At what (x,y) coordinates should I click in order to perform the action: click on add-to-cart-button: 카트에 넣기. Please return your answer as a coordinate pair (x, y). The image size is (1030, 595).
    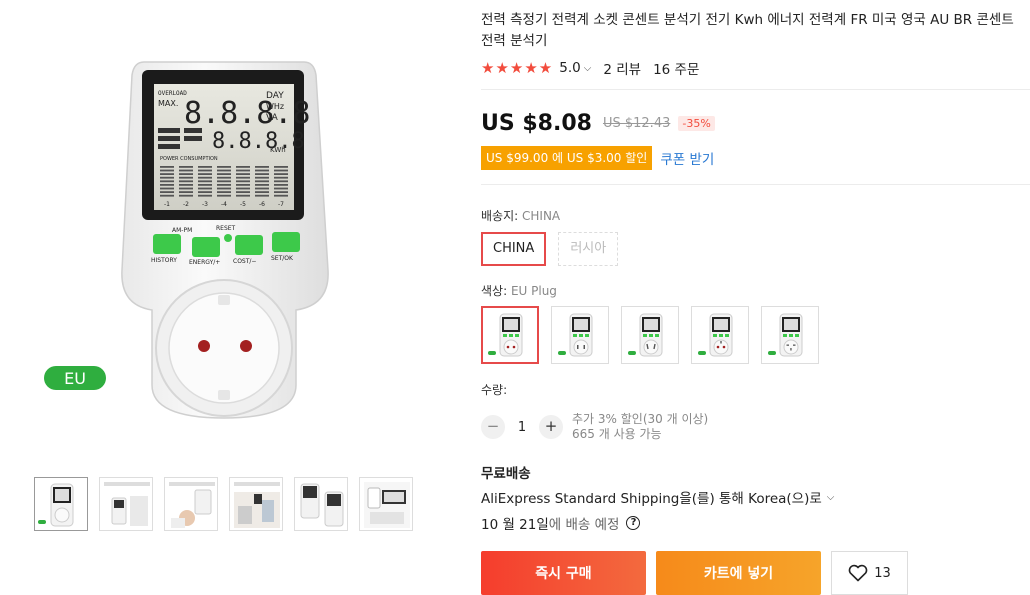
    Looking at the image, I should click on (738, 573).